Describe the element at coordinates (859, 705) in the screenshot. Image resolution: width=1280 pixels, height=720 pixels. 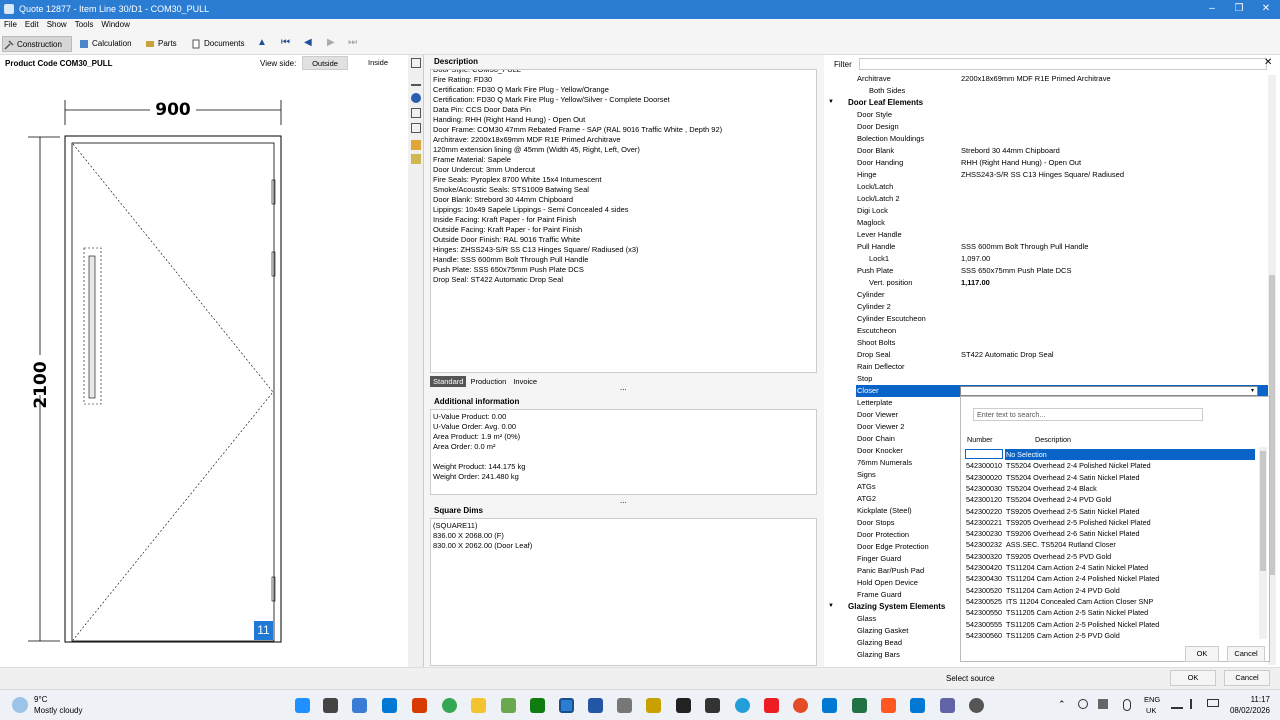
I see `excel-icon` at that location.